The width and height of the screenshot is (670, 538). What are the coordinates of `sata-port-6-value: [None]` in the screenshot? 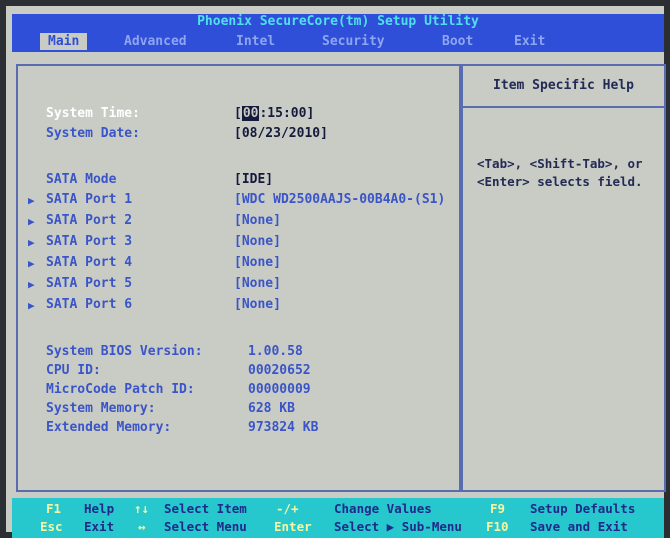 It's located at (257, 304).